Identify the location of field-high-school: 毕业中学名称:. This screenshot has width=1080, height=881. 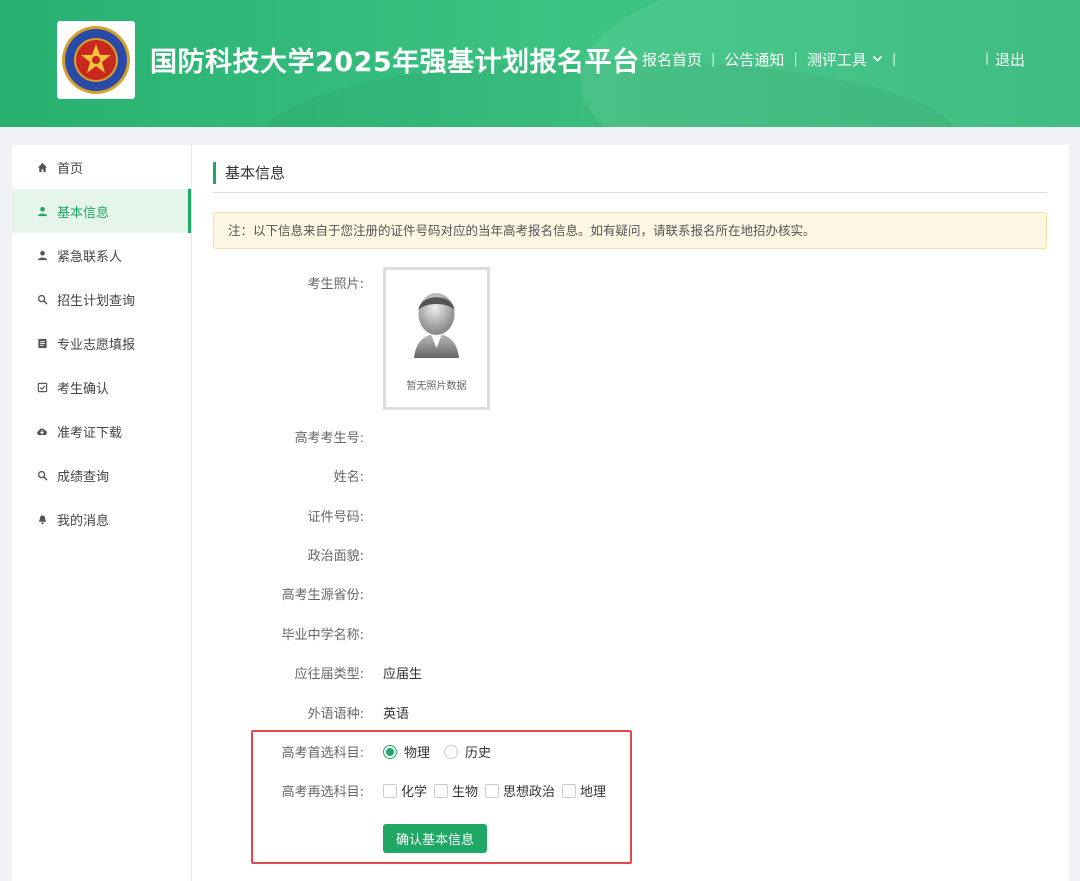
(630, 634).